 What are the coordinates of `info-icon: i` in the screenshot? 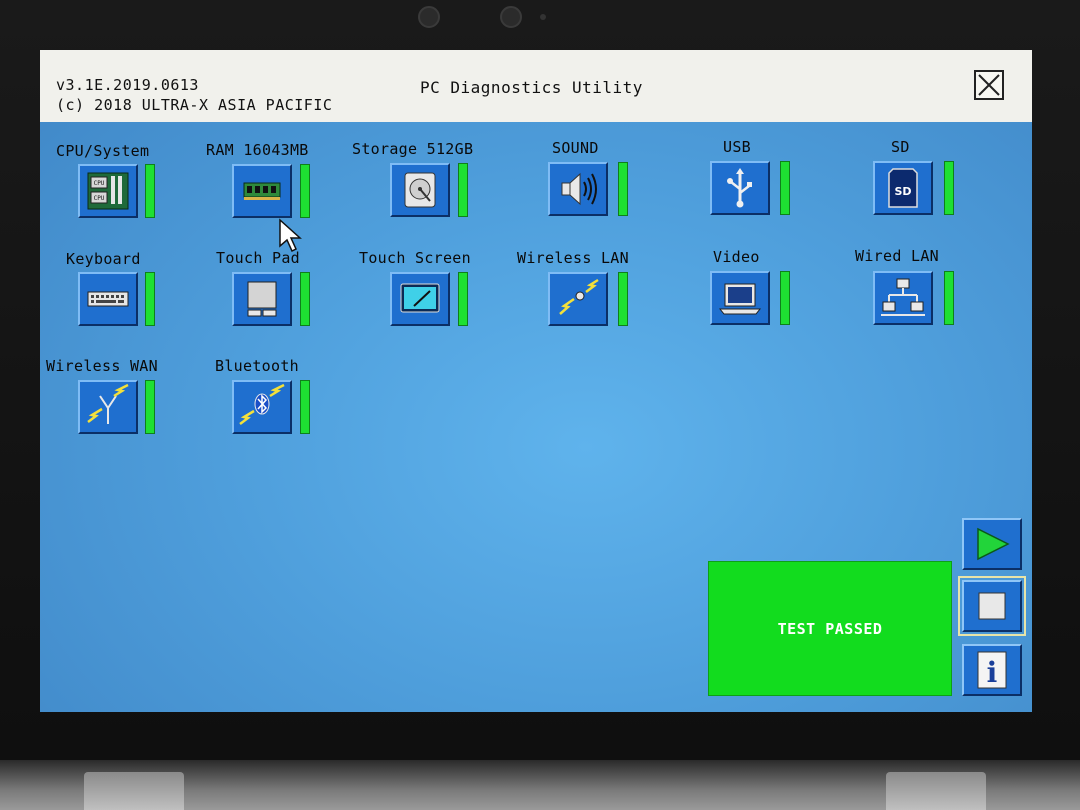 It's located at (992, 670).